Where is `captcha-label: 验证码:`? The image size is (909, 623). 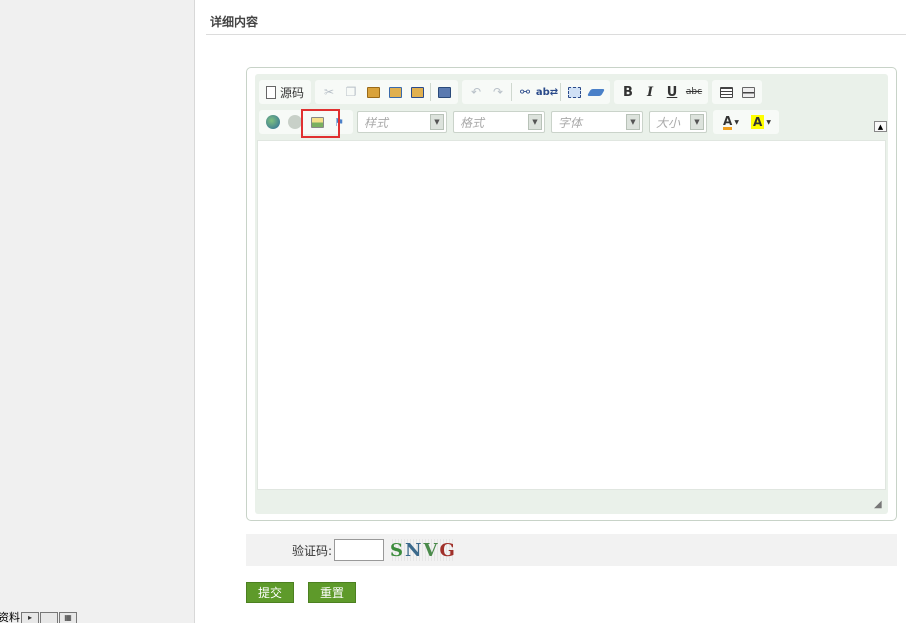 captcha-label: 验证码: is located at coordinates (312, 550).